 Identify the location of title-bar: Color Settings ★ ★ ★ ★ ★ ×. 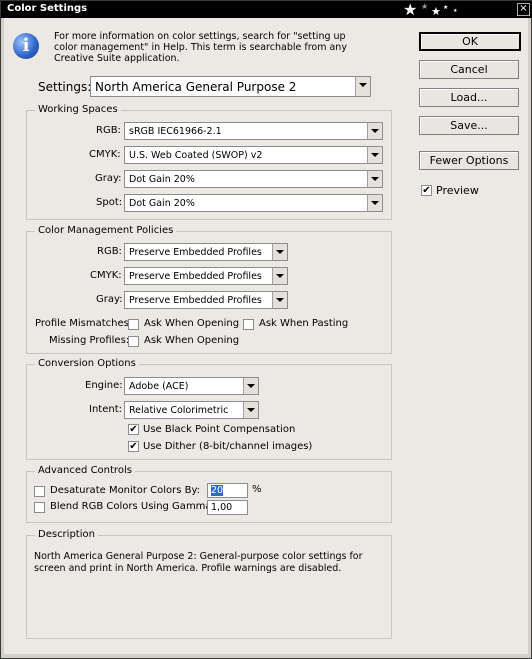
(266, 9).